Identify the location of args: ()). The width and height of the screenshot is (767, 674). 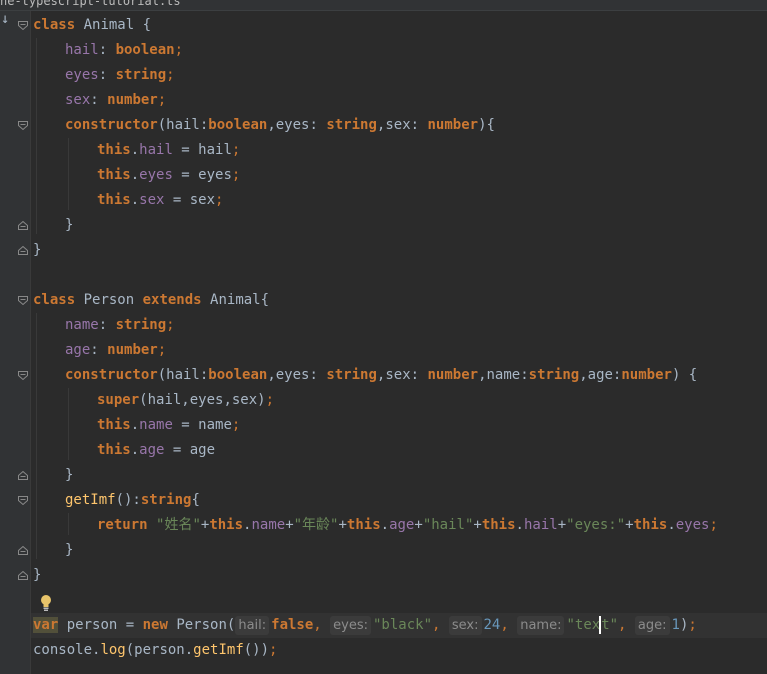
(256, 650).